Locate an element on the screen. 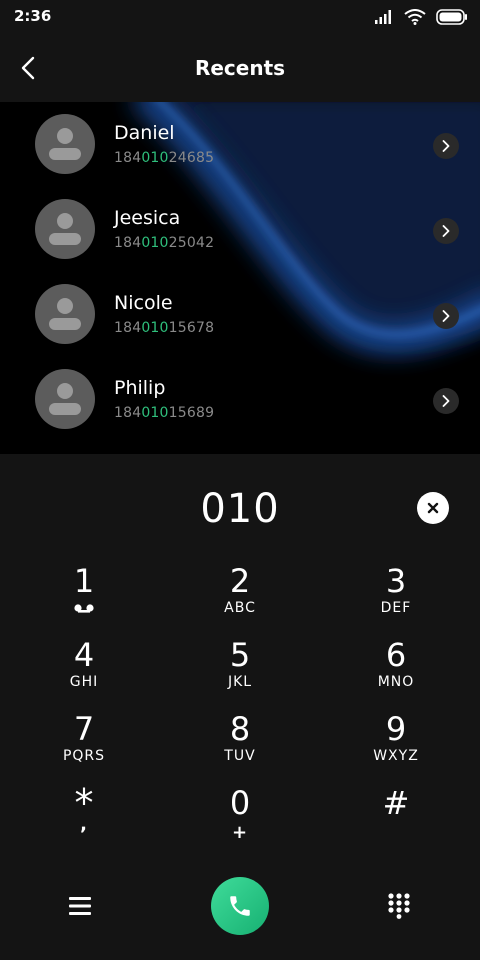 The width and height of the screenshot is (480, 960). key-digit: 5 is located at coordinates (240, 655).